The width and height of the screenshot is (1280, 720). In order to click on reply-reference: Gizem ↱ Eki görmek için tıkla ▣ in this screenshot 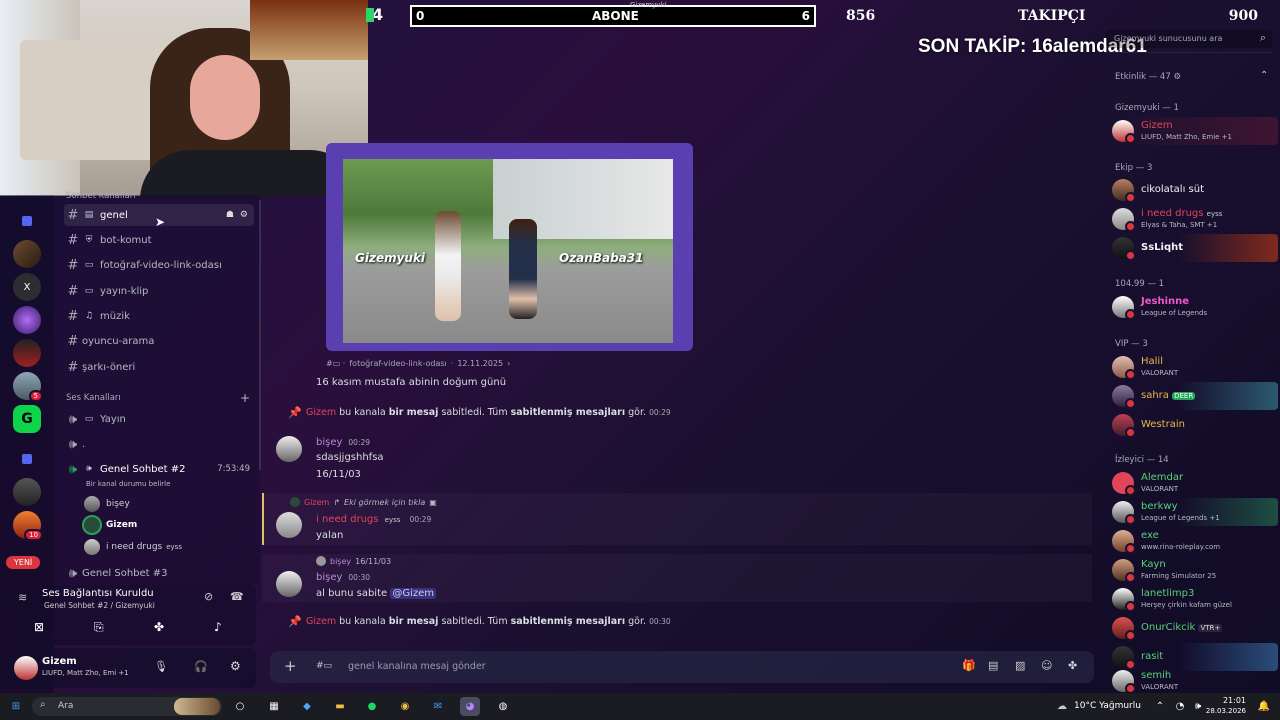, I will do `click(363, 502)`.